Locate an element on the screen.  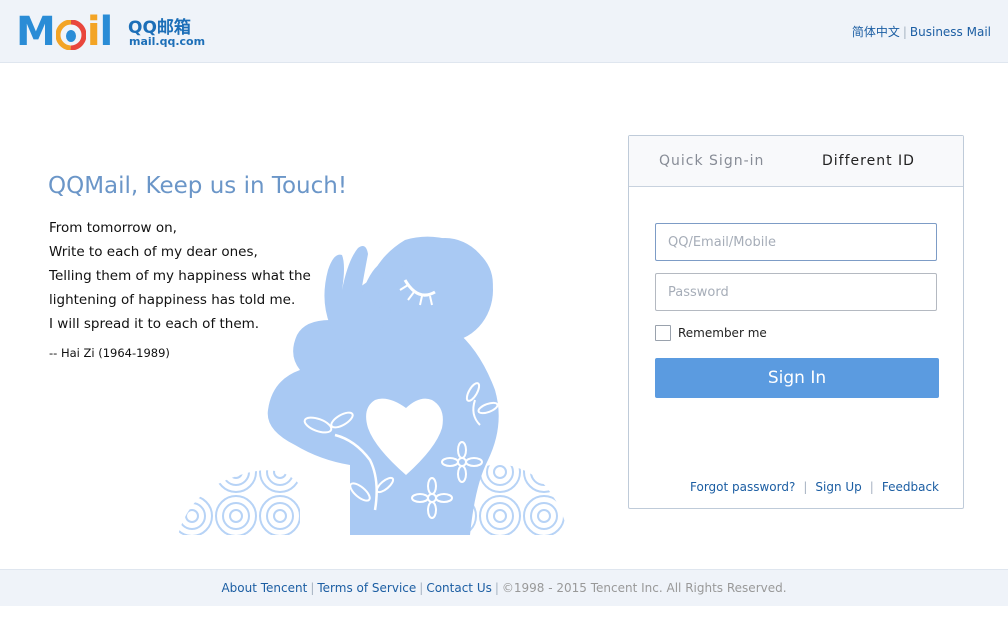
password-input is located at coordinates (796, 292).